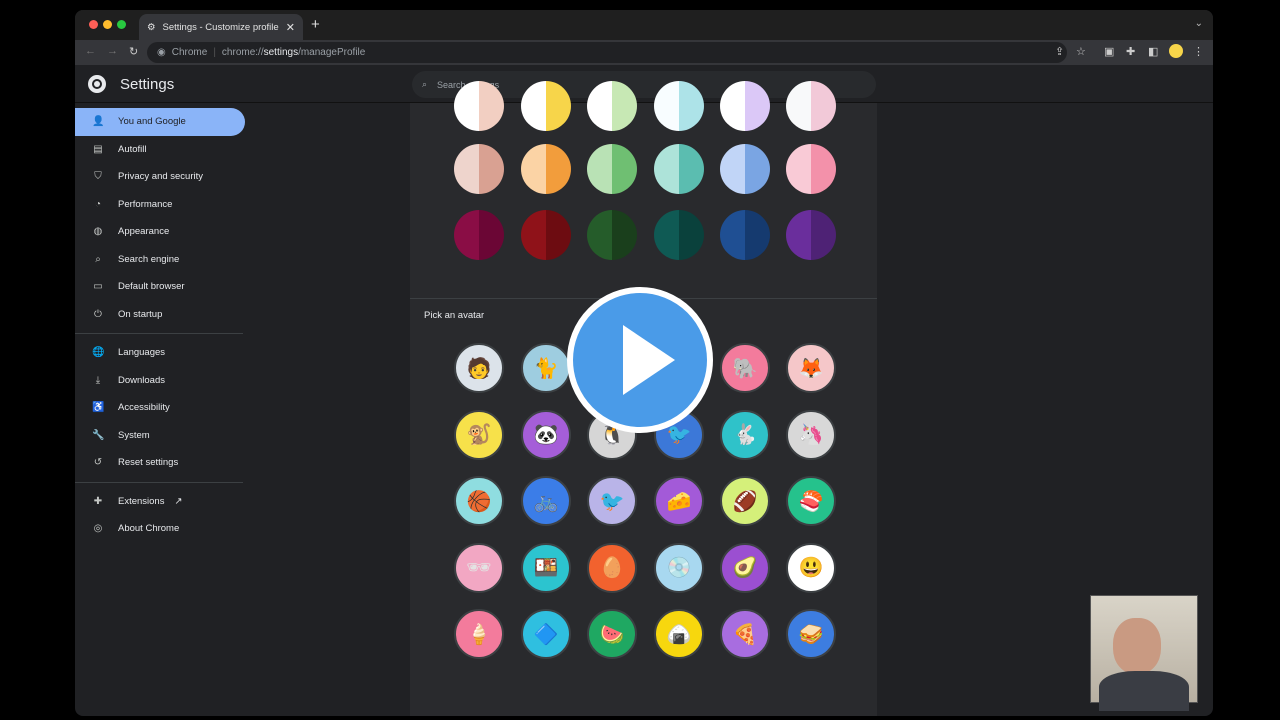 This screenshot has height=720, width=1280. Describe the element at coordinates (160, 177) in the screenshot. I see `sidebar-item-privacy-and-security: ⛉ Privacy and security` at that location.